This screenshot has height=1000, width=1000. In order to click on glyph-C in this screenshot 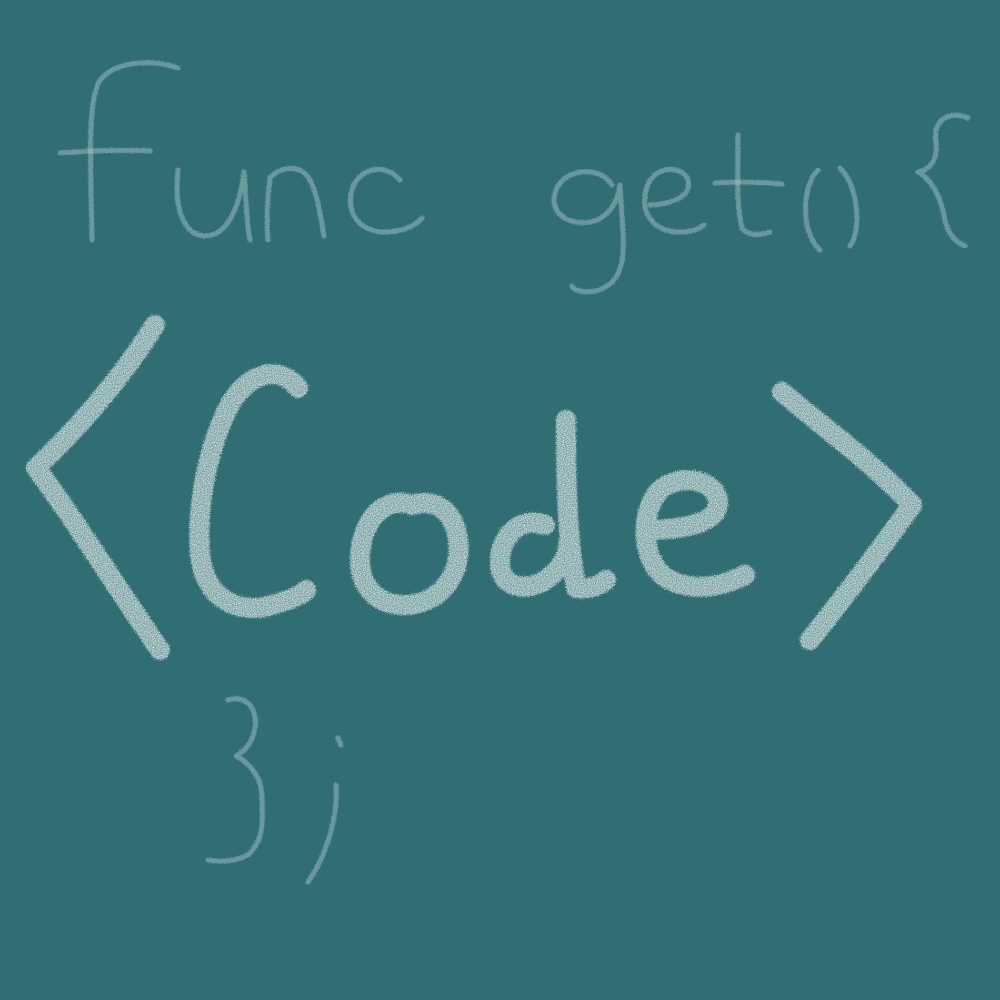, I will do `click(252, 491)`.